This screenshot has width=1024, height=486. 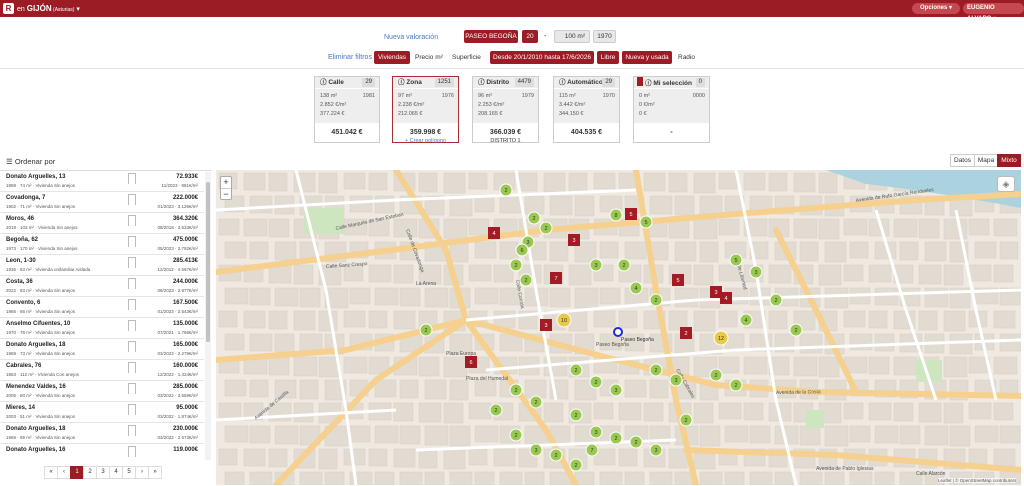 I want to click on cluster-marker-green: 7, so click(x=592, y=450).